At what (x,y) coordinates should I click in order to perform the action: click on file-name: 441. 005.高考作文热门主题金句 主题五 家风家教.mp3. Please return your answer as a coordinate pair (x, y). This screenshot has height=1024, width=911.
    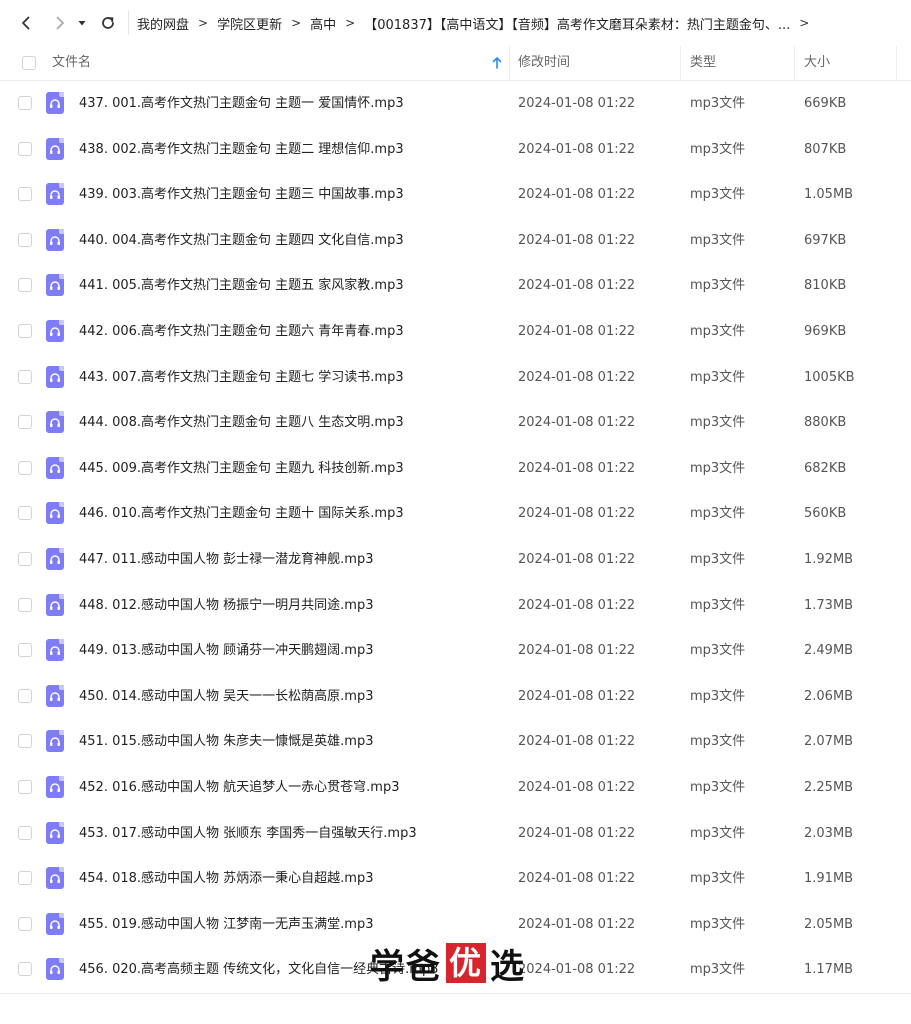
    Looking at the image, I should click on (241, 286).